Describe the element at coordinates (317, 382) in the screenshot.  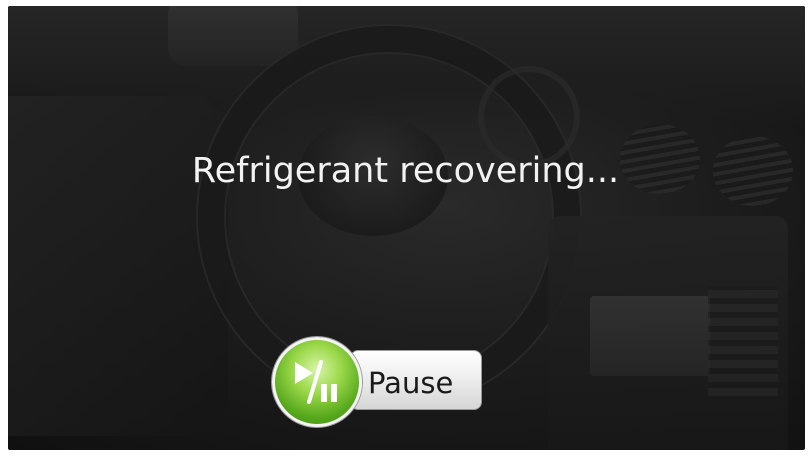
I see `play-pause-icon` at that location.